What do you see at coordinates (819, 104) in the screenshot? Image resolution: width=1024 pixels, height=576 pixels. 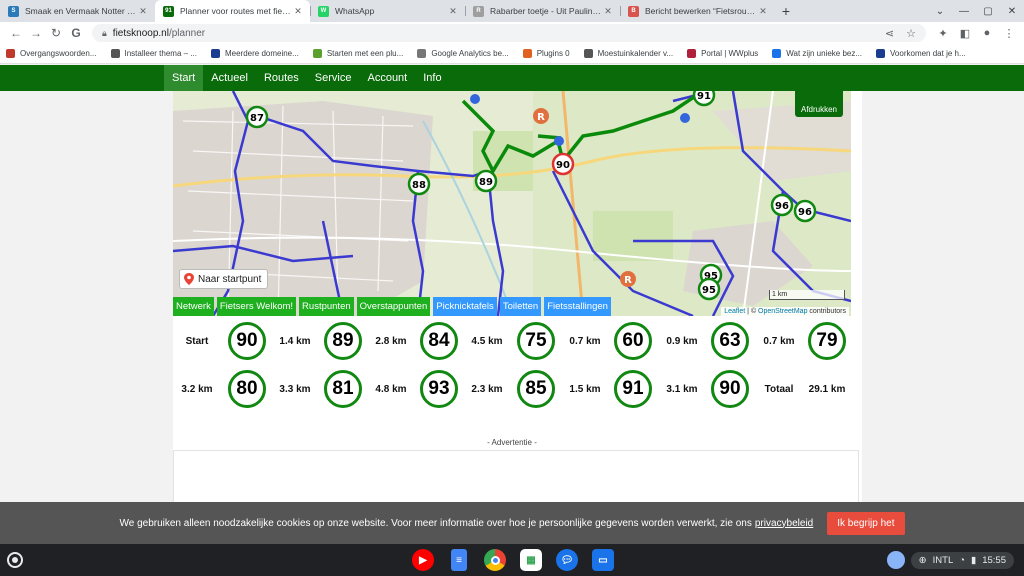 I see `print-button: Afdrukken` at bounding box center [819, 104].